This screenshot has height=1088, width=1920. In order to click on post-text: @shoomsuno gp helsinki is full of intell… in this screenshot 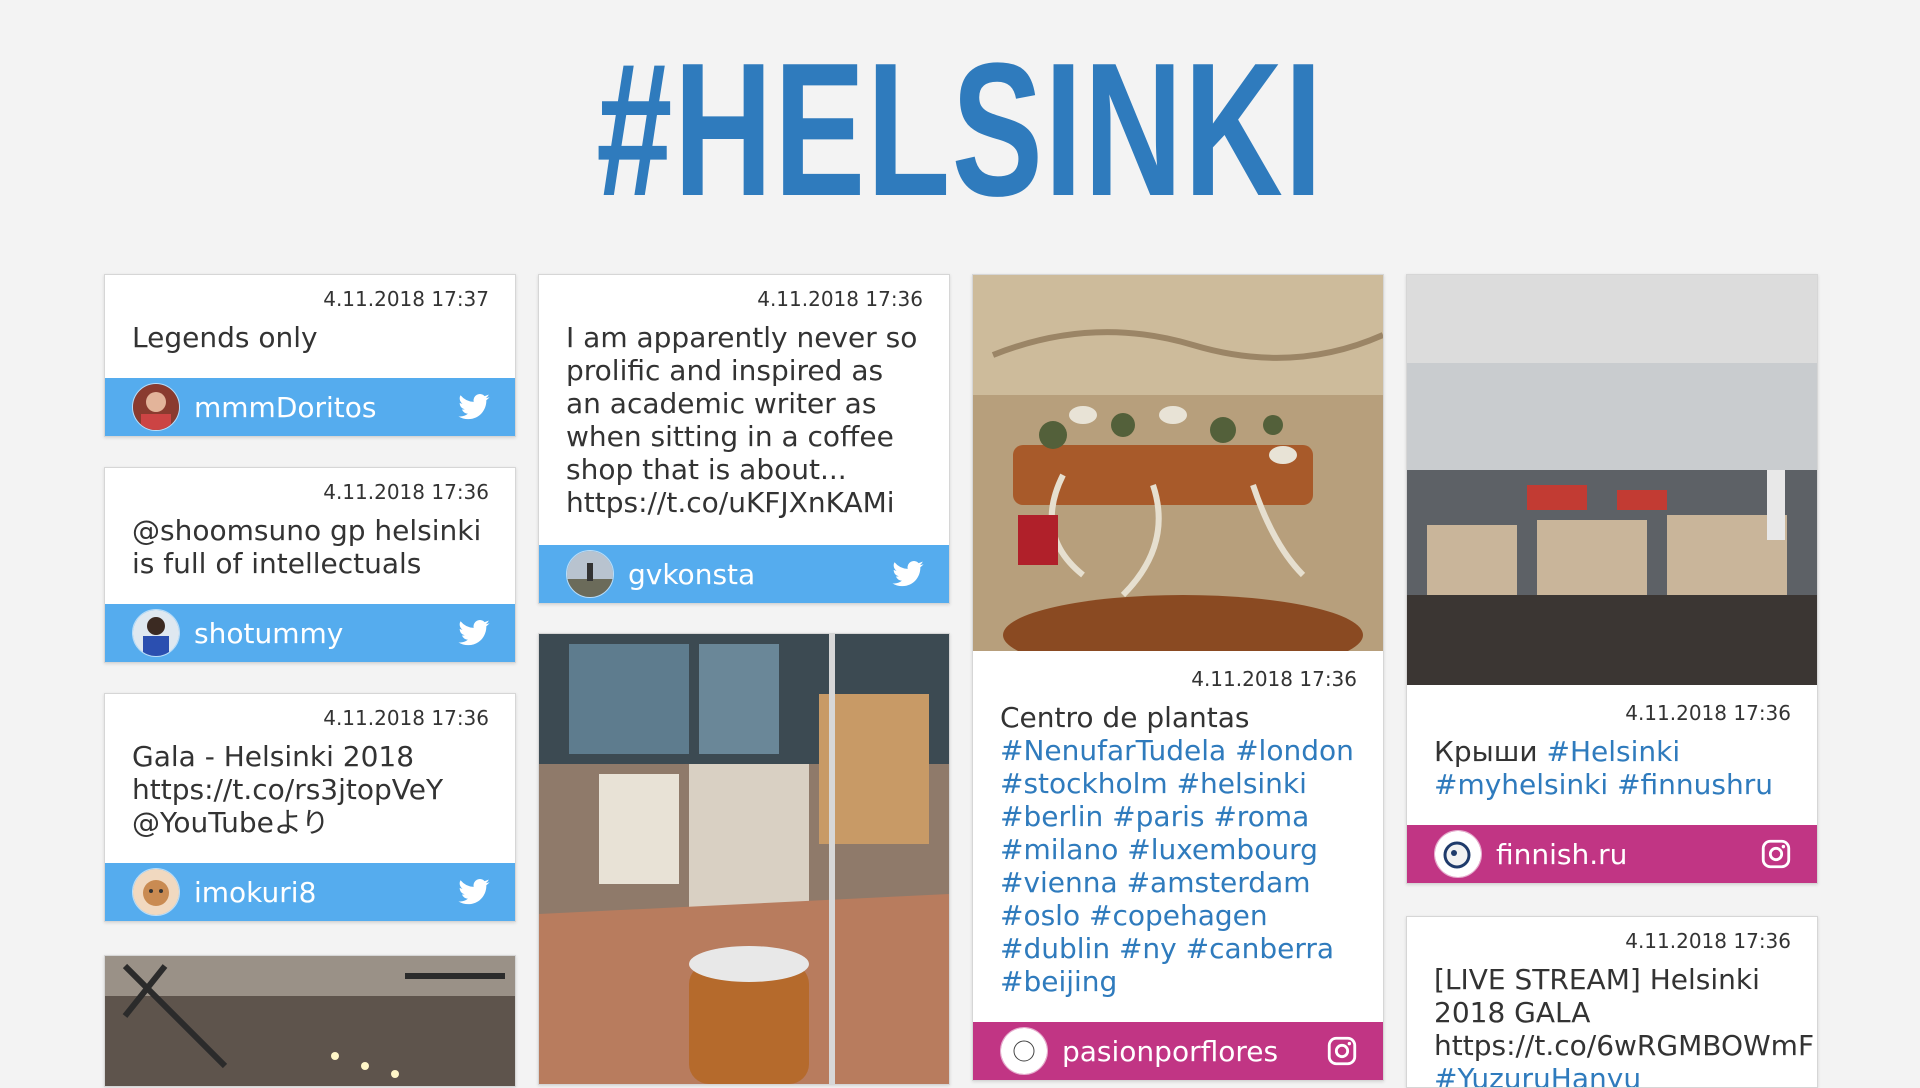, I will do `click(307, 547)`.